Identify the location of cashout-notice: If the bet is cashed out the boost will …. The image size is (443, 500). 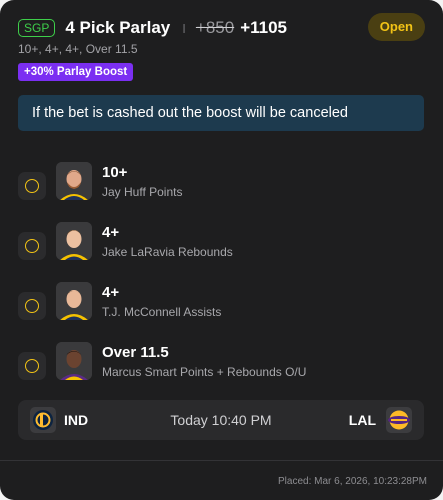
(221, 113).